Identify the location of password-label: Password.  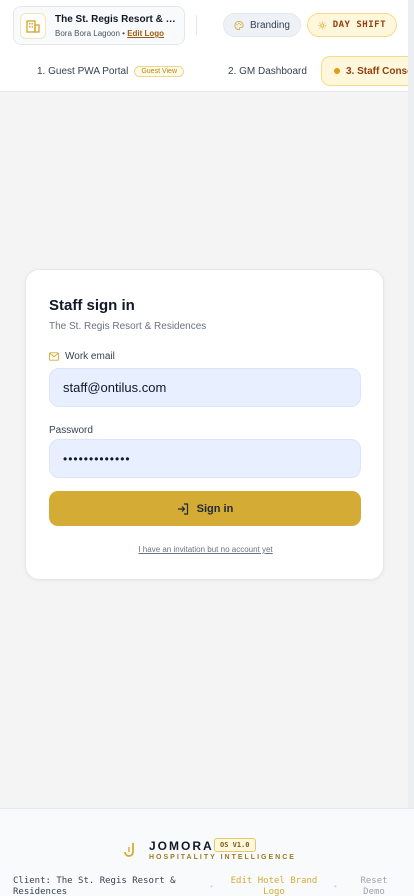
(71, 430).